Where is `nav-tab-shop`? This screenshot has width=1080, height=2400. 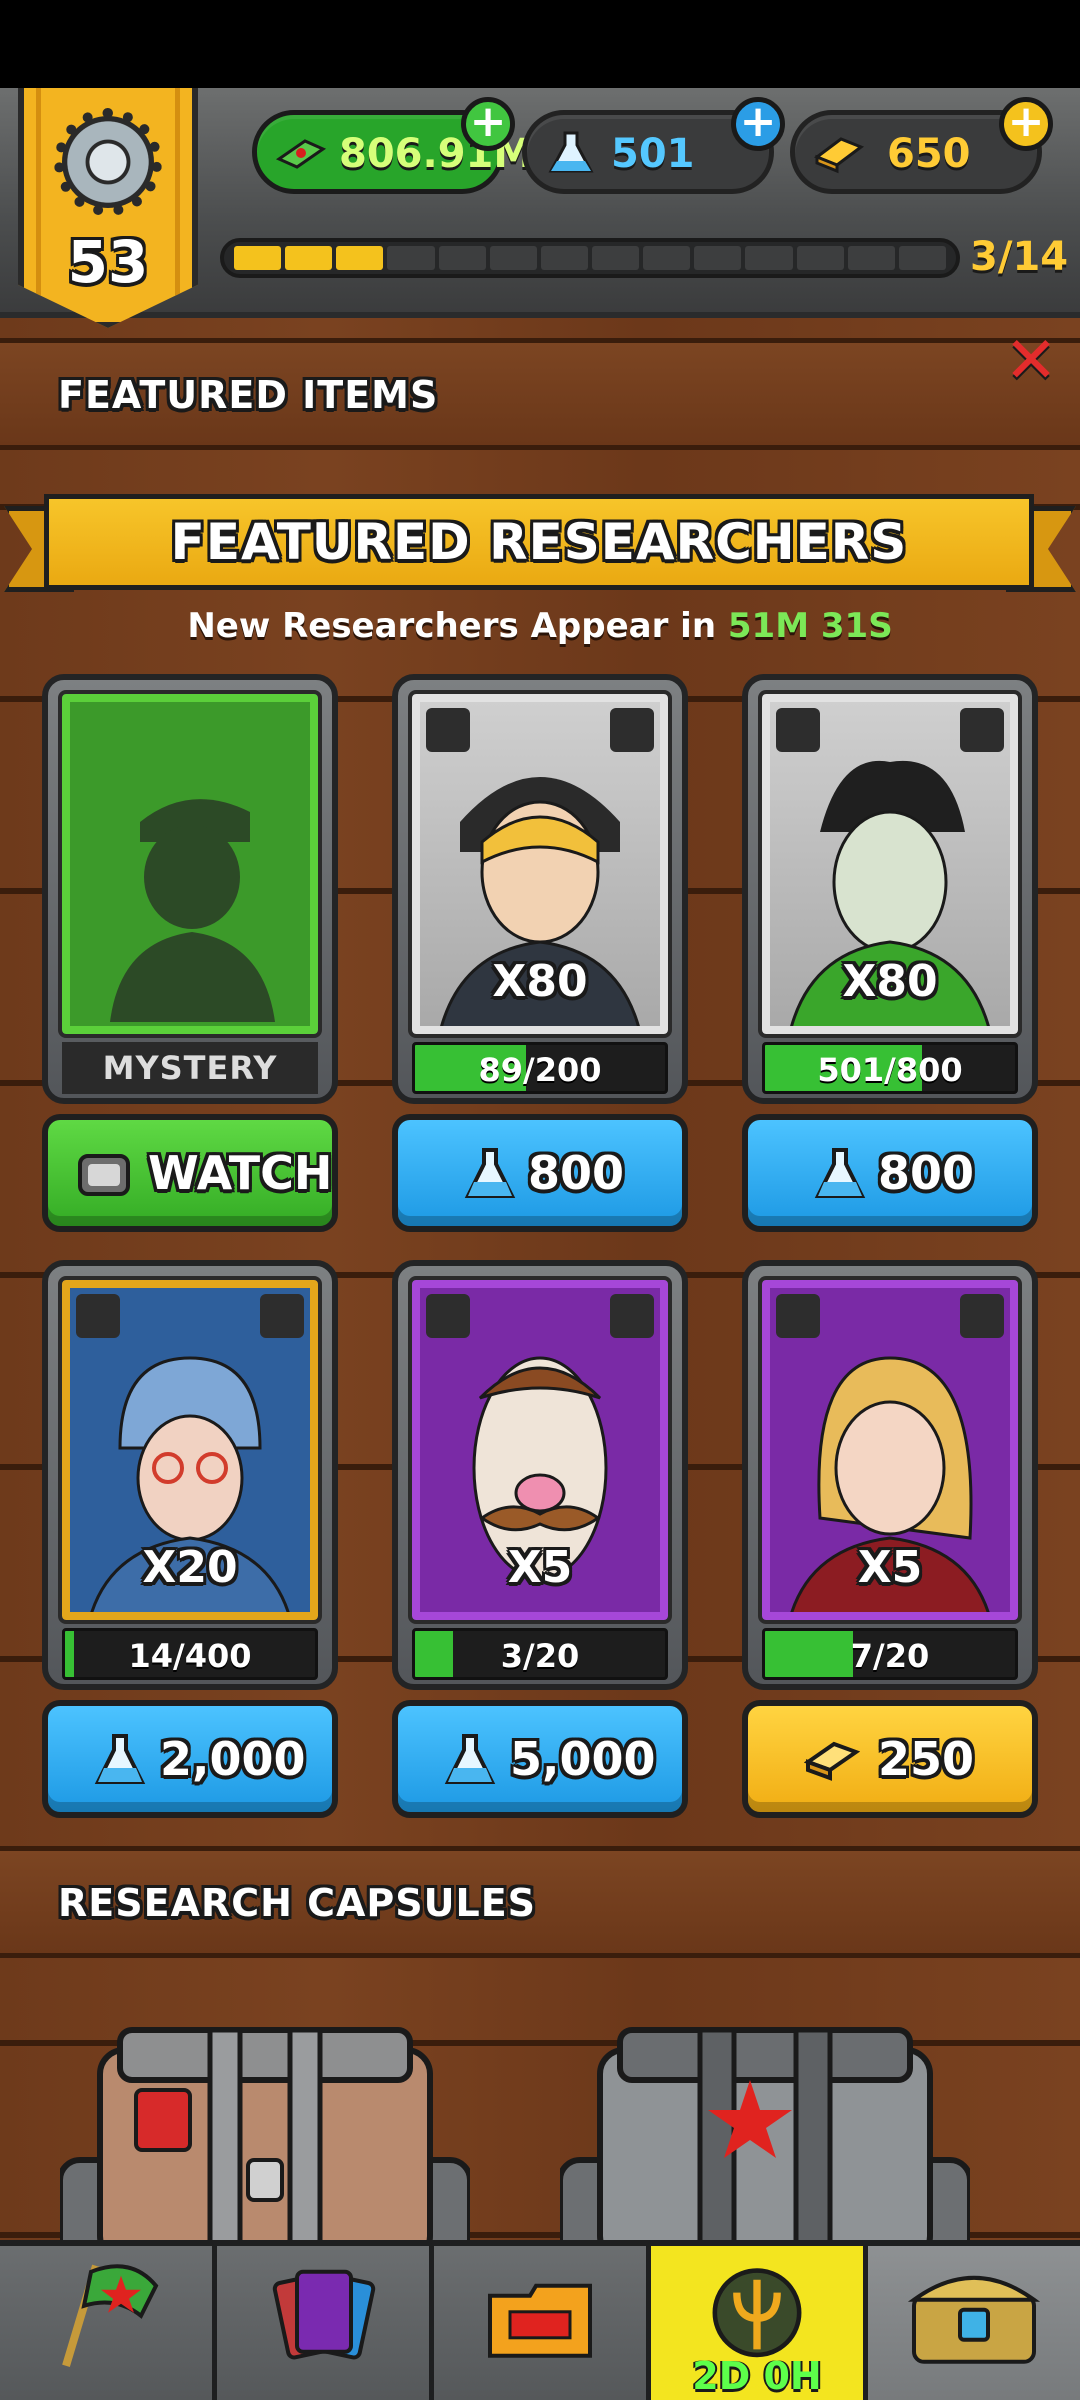
nav-tab-shop is located at coordinates (974, 2323).